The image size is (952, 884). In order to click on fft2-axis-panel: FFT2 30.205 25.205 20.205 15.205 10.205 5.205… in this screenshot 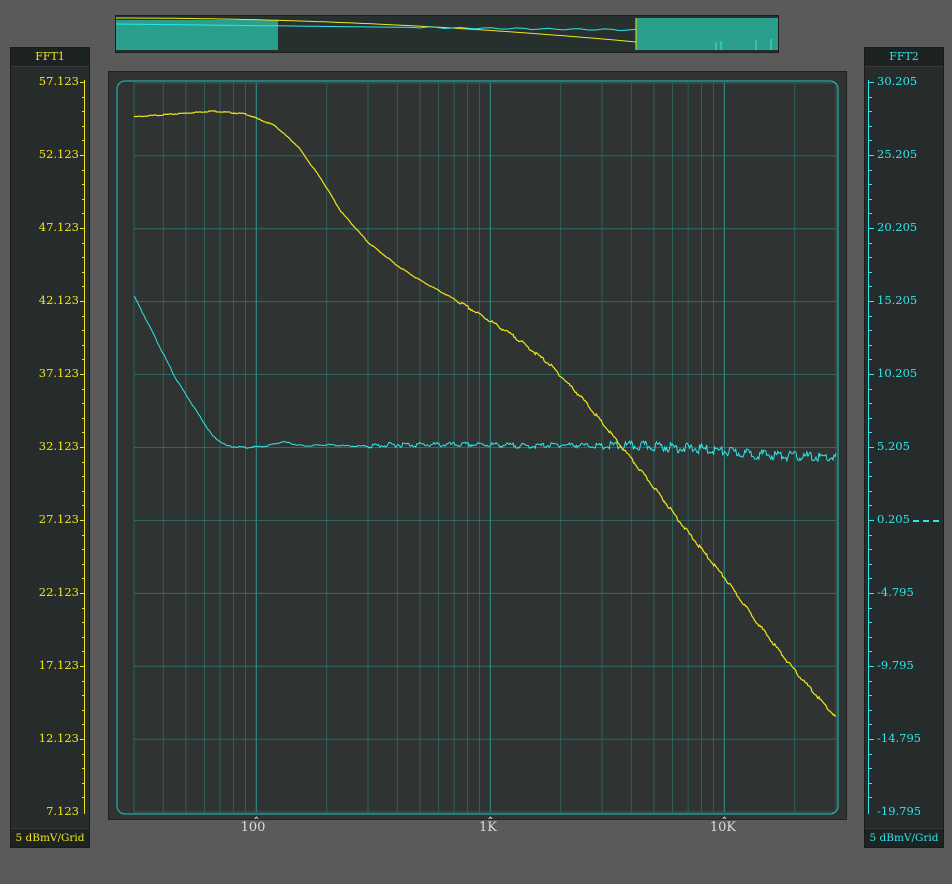, I will do `click(904, 447)`.